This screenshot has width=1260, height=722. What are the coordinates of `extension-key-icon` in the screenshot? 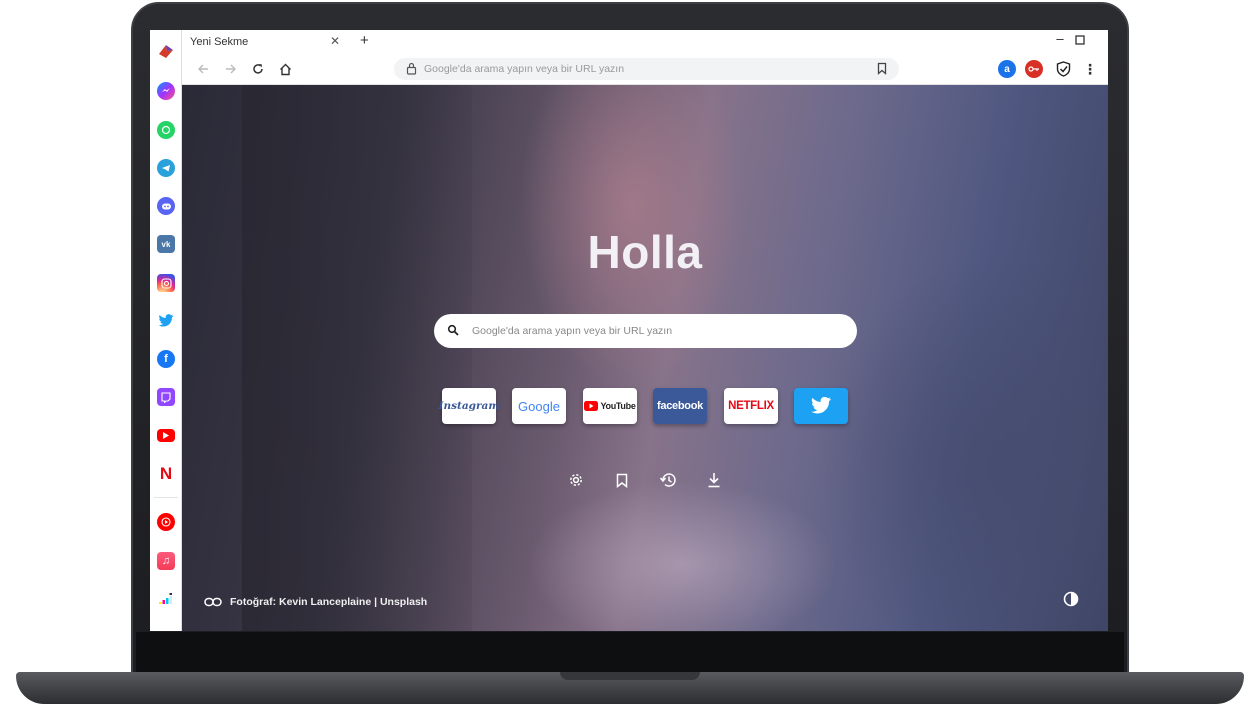 It's located at (1034, 69).